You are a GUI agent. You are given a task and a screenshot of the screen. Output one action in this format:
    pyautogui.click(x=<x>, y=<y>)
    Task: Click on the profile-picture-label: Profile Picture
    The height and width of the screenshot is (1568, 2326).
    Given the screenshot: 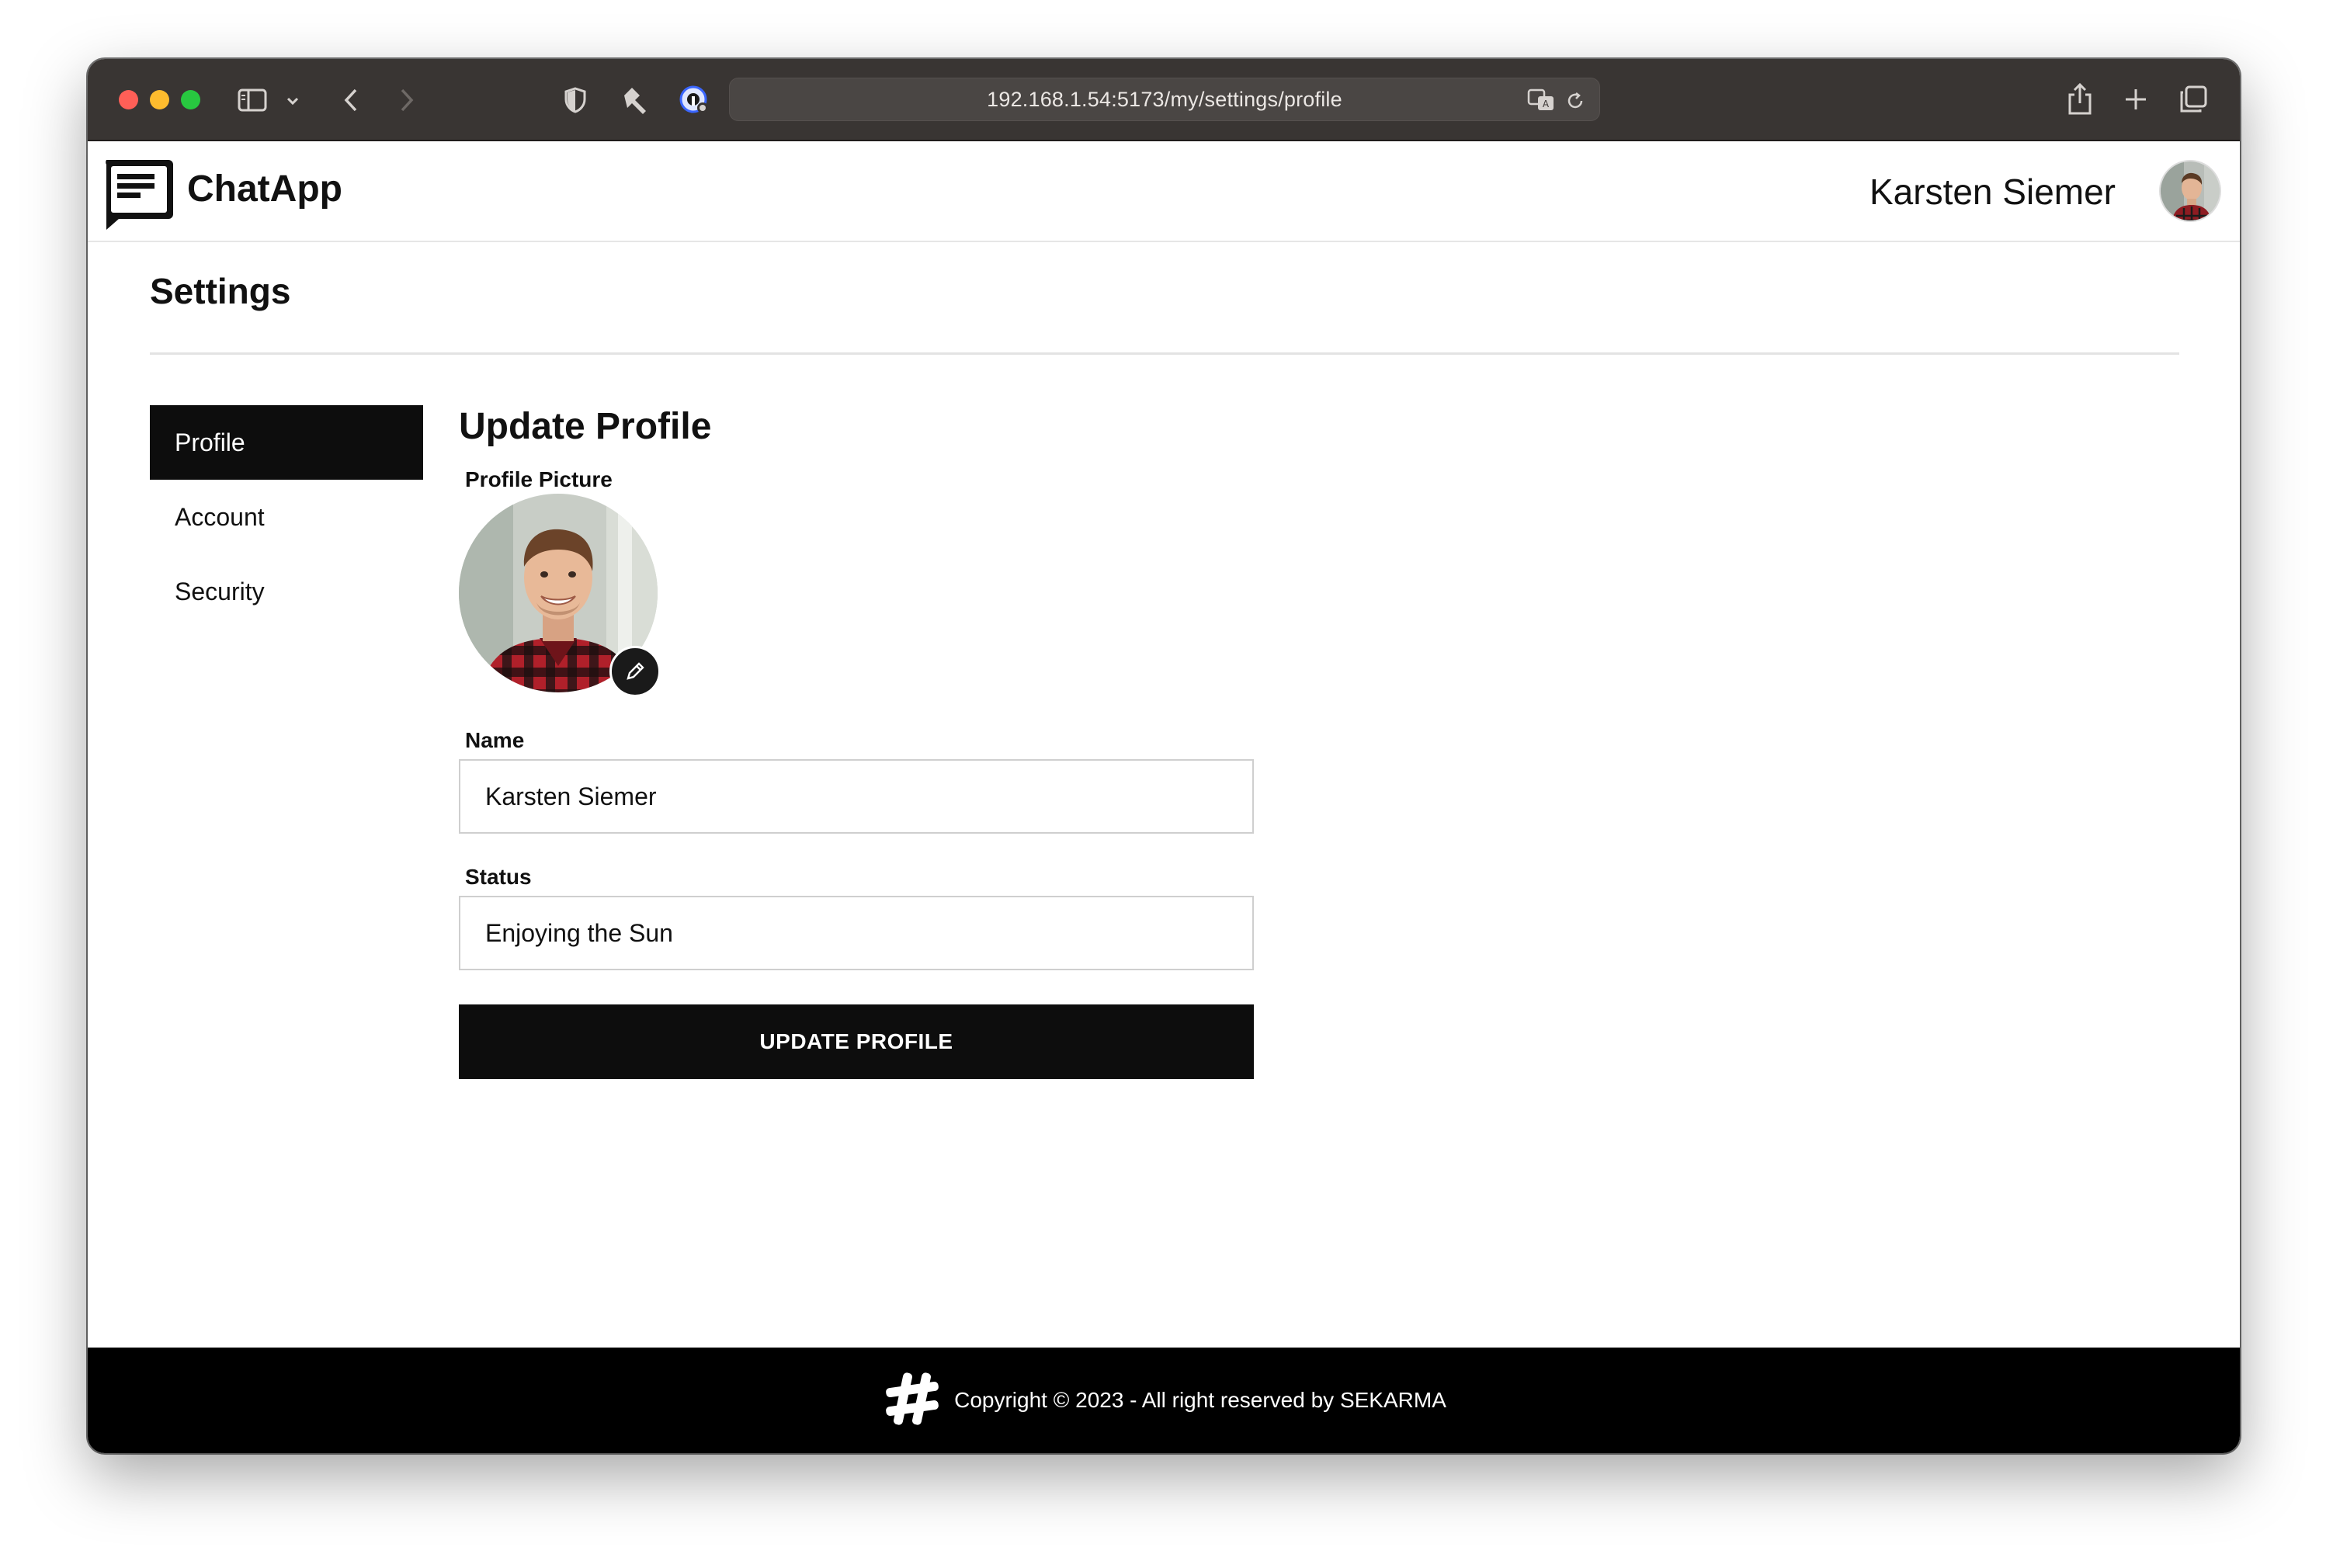 What is the action you would take?
    pyautogui.click(x=539, y=479)
    